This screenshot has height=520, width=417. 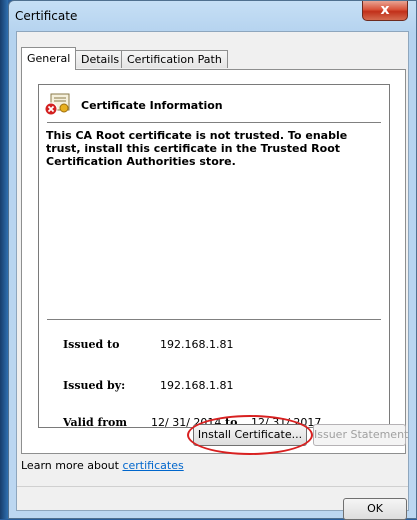 What do you see at coordinates (95, 422) in the screenshot?
I see `valid-from-label: Valid from` at bounding box center [95, 422].